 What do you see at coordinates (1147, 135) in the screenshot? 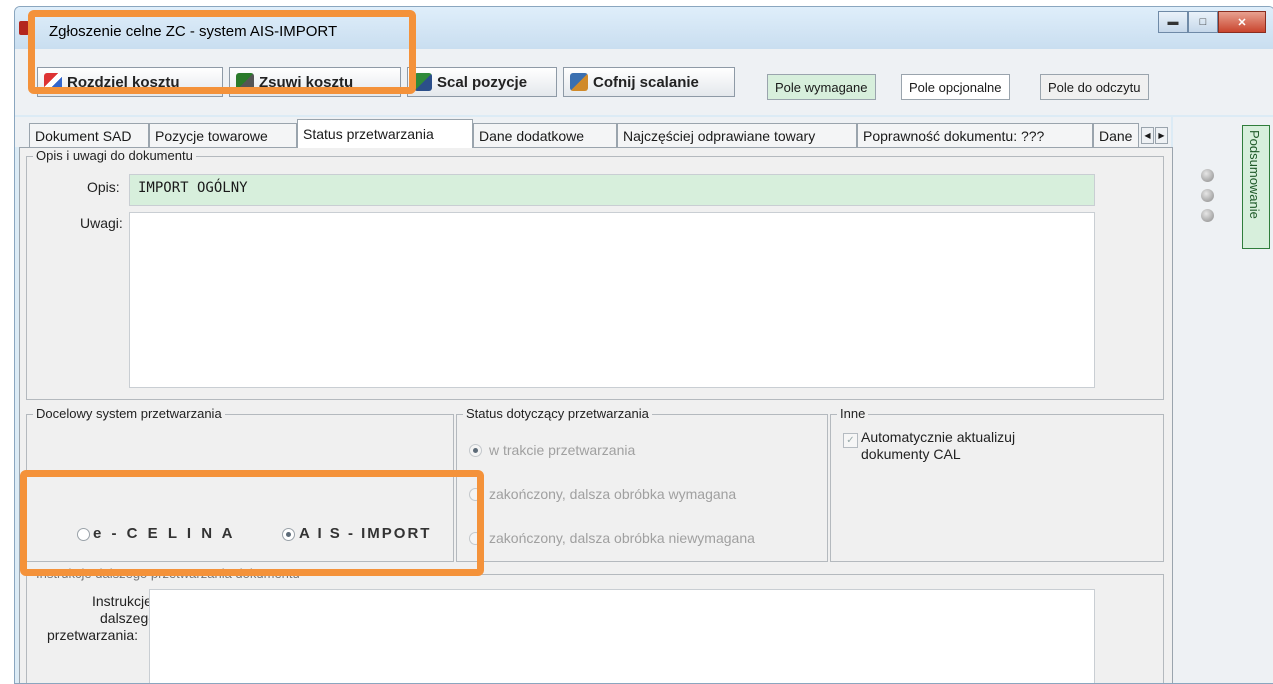
I see `tab-scroll-left-icon: ◀` at bounding box center [1147, 135].